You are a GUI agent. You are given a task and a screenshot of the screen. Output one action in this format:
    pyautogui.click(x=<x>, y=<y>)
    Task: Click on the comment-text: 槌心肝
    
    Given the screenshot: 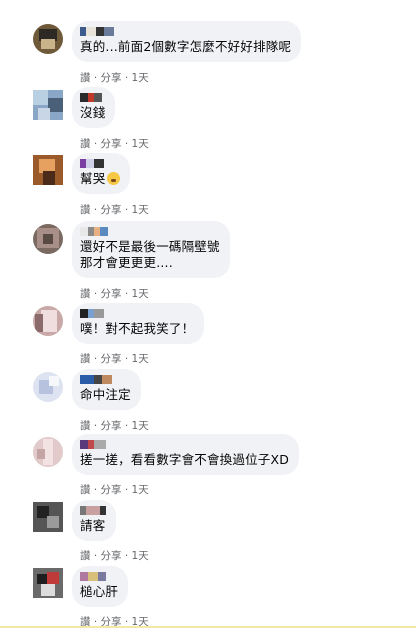 What is the action you would take?
    pyautogui.click(x=99, y=591)
    